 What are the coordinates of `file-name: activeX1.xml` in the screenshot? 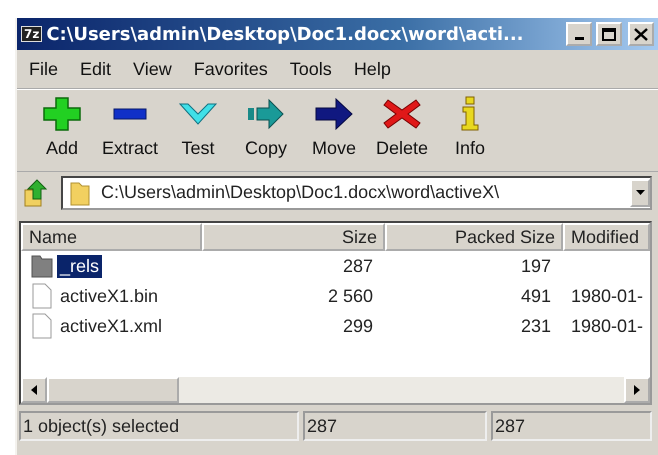 It's located at (111, 326).